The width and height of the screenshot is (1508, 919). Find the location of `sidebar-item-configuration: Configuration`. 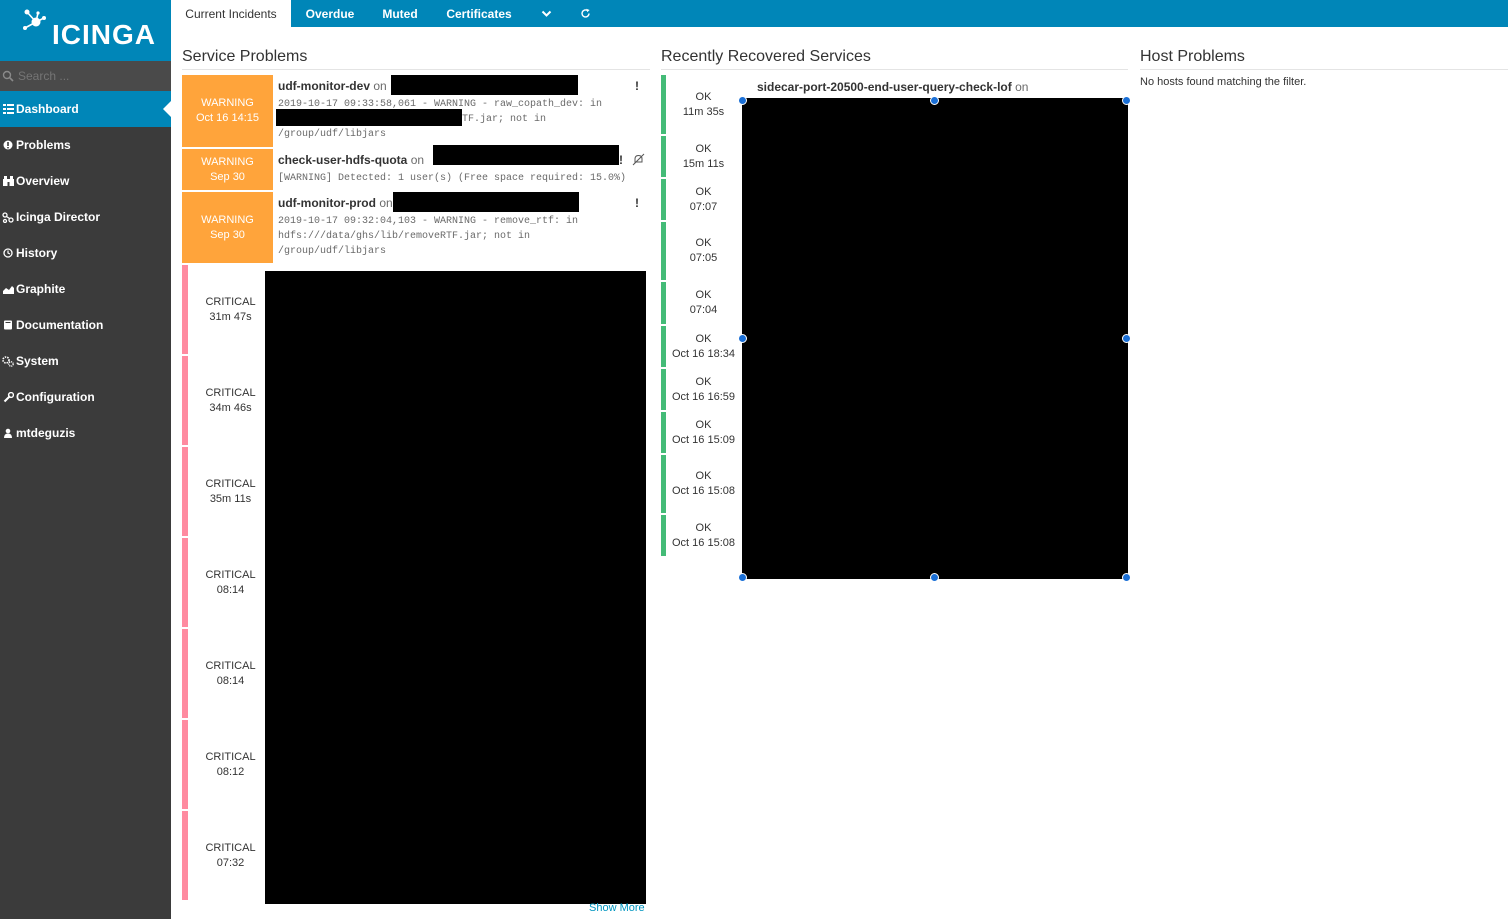

sidebar-item-configuration: Configuration is located at coordinates (85, 397).